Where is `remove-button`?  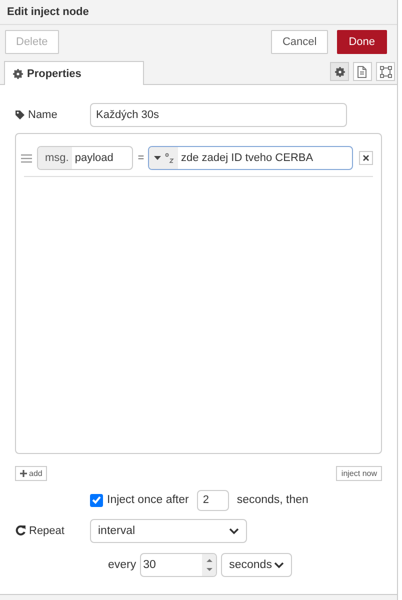
remove-button is located at coordinates (366, 158).